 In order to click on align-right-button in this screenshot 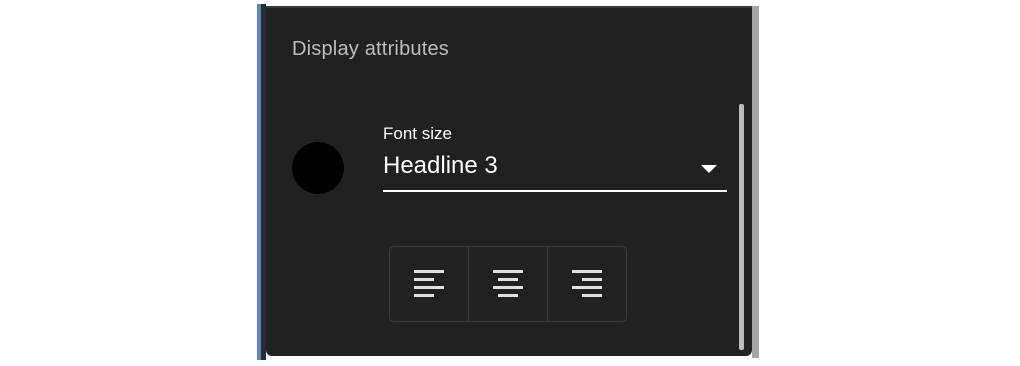, I will do `click(587, 284)`.